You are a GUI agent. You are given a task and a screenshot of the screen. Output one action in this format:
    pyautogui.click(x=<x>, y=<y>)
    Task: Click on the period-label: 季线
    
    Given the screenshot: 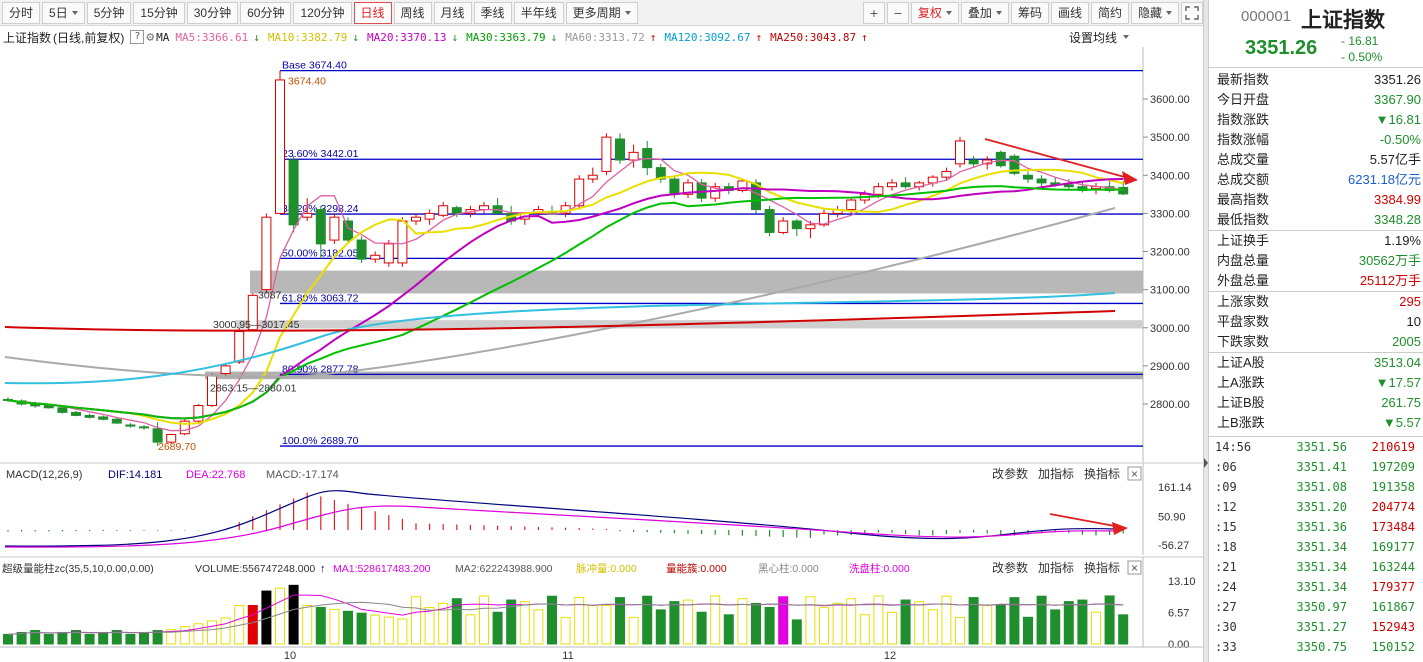 What is the action you would take?
    pyautogui.click(x=492, y=12)
    